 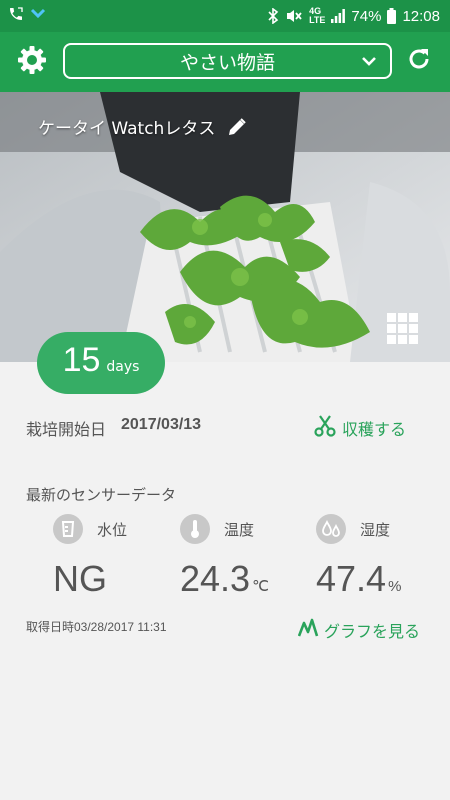 What do you see at coordinates (66, 429) in the screenshot?
I see `start-date-label: 栽培開始日` at bounding box center [66, 429].